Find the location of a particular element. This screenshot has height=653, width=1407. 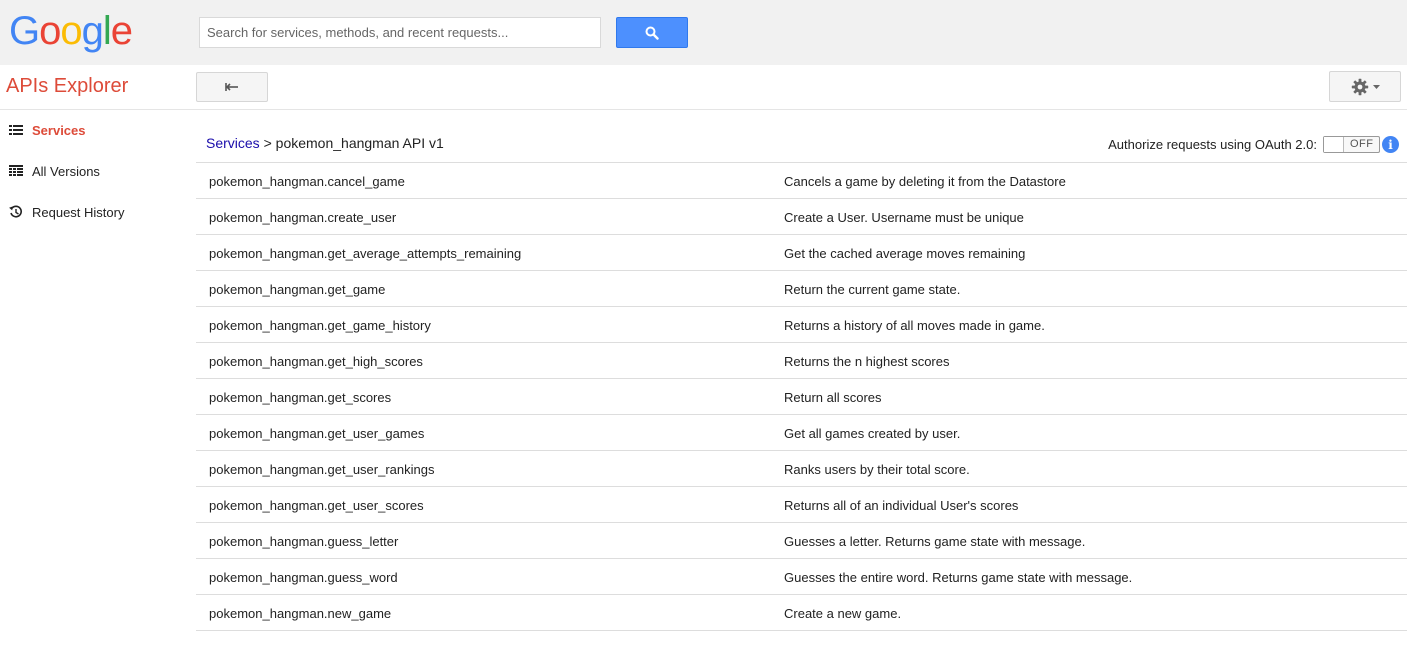

sidebar-item-label: All Versions is located at coordinates (66, 171).